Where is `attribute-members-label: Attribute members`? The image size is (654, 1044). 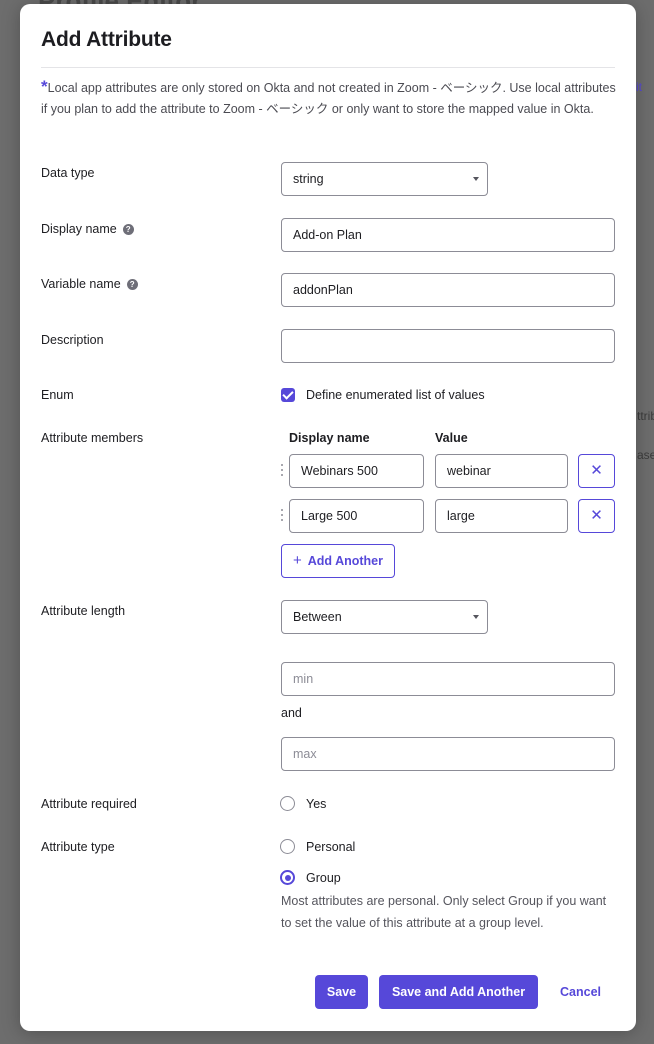 attribute-members-label: Attribute members is located at coordinates (92, 438).